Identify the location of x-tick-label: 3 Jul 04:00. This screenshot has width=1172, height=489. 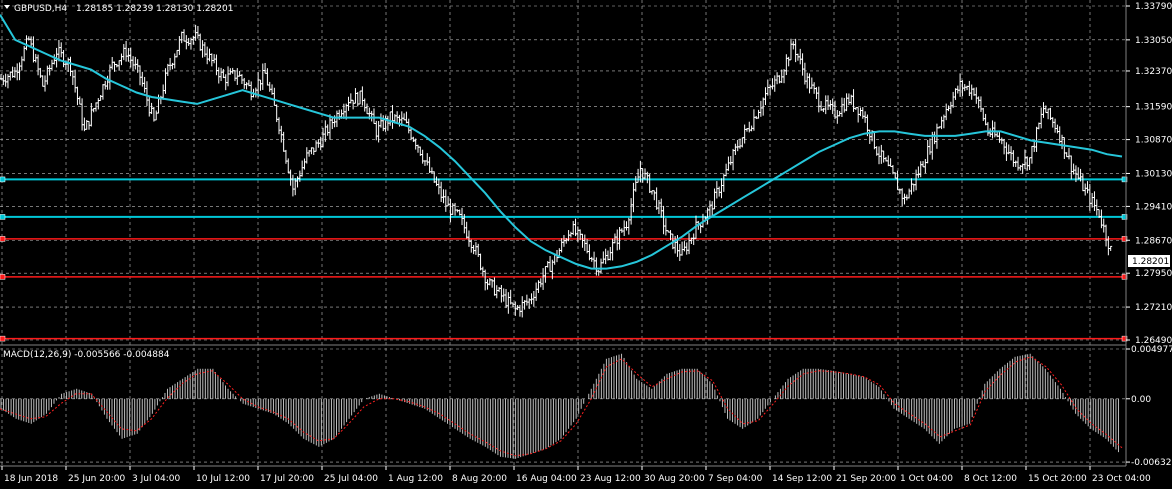
(156, 479).